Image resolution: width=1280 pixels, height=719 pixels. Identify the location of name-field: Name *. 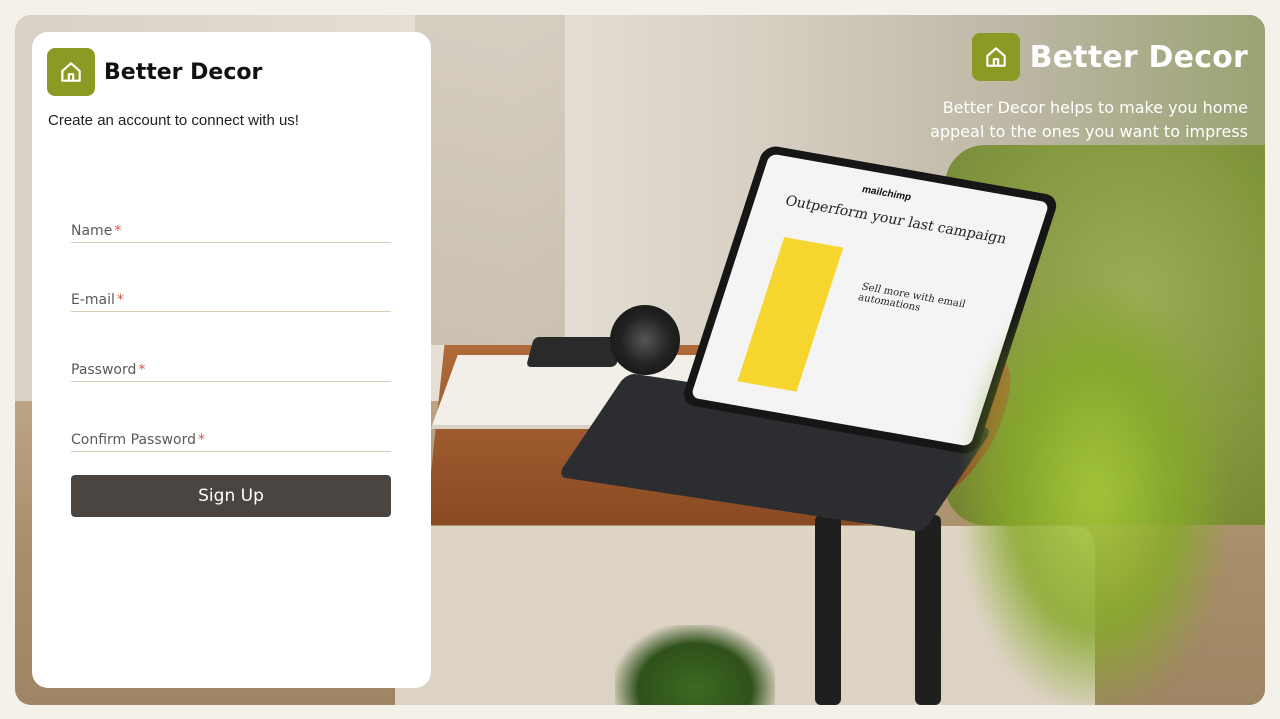
(231, 228).